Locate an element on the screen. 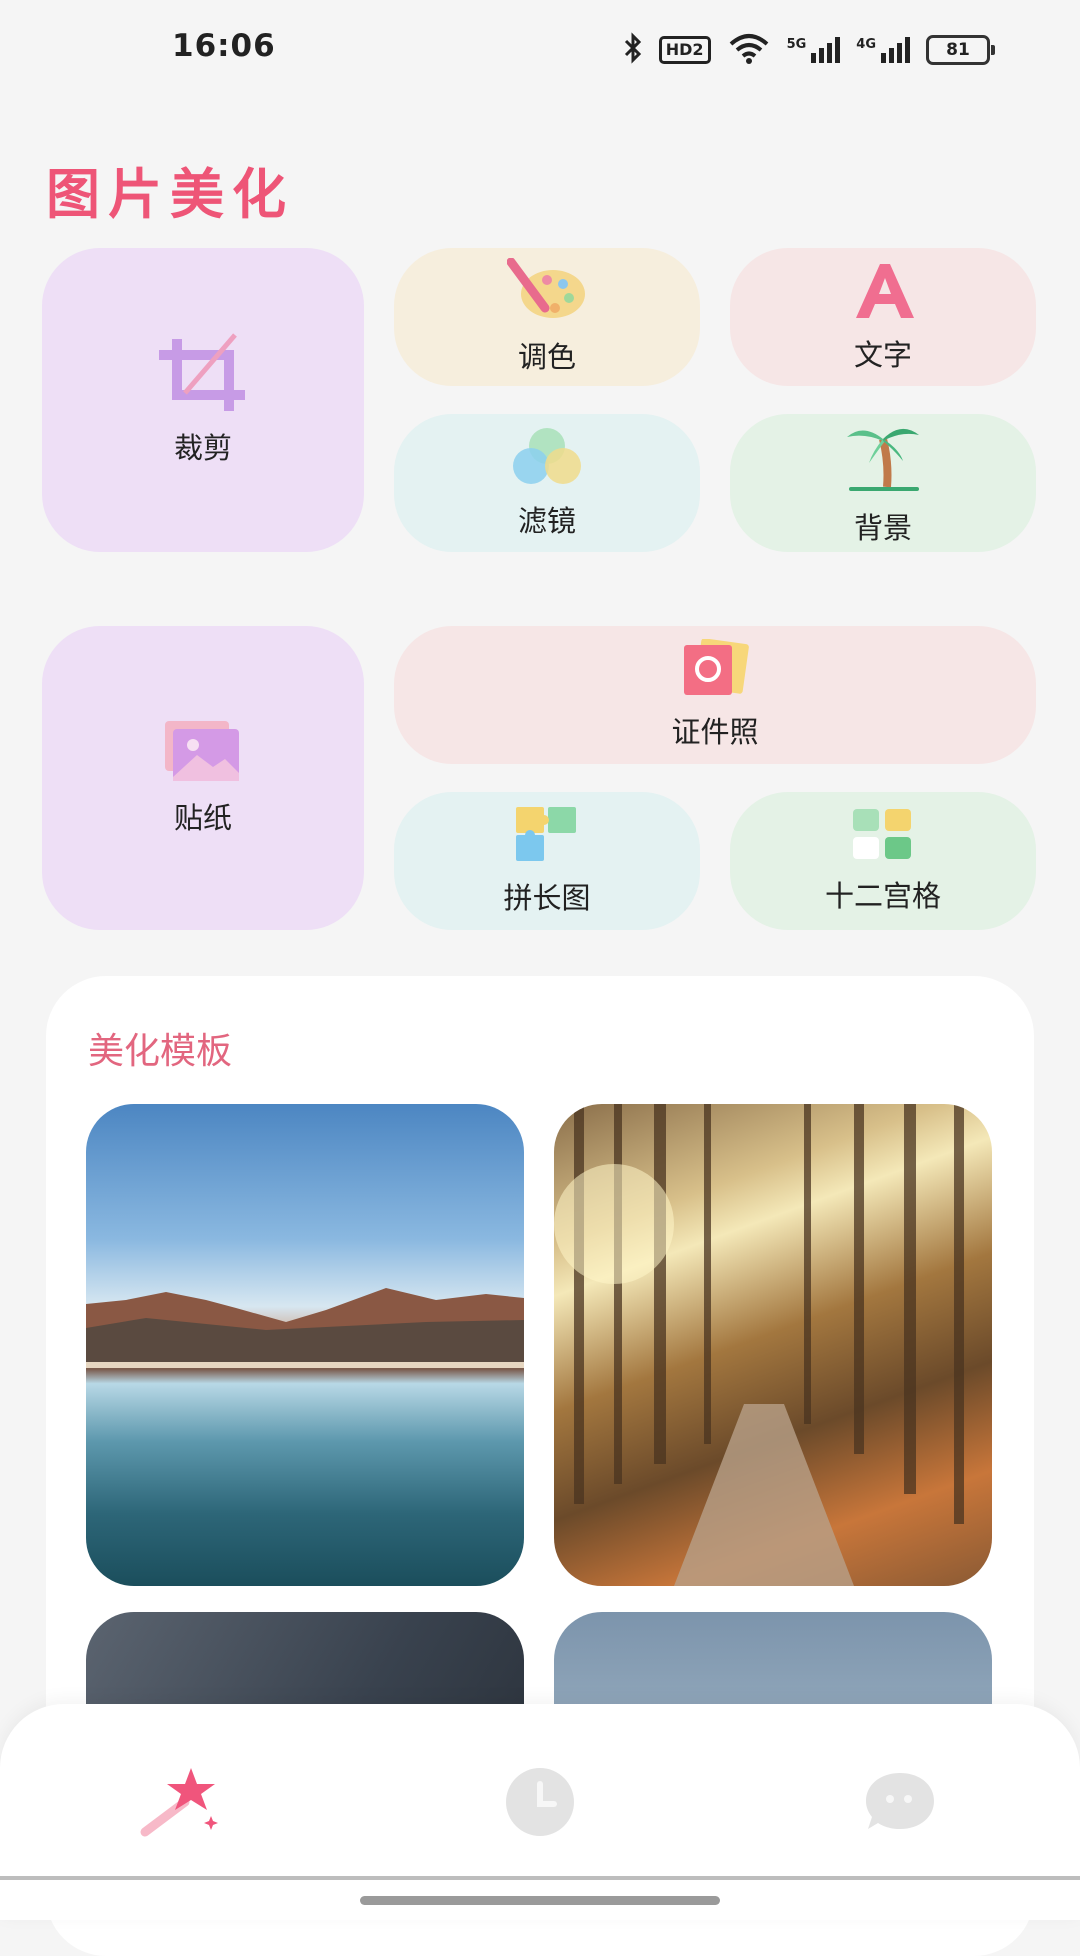  page-title: 图片美化 is located at coordinates (170, 194).